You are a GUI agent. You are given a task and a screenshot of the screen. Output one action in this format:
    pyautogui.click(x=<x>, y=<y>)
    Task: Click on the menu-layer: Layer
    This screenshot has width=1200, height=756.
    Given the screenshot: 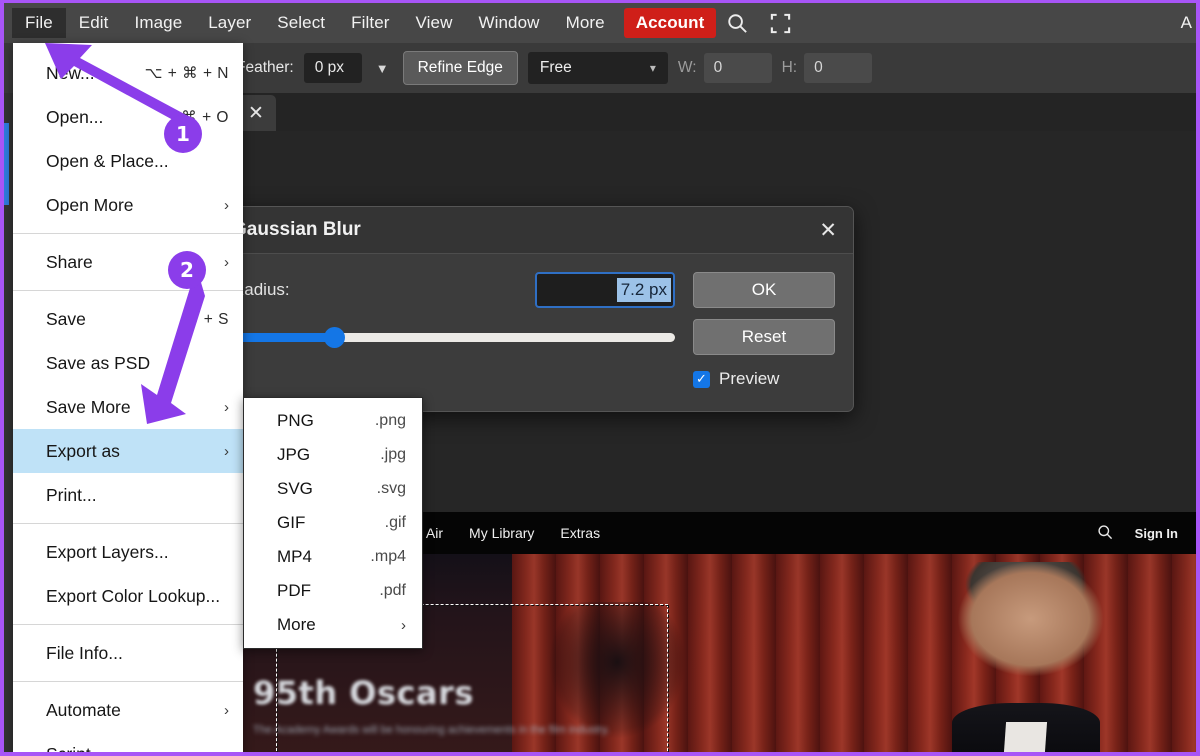 What is the action you would take?
    pyautogui.click(x=229, y=23)
    